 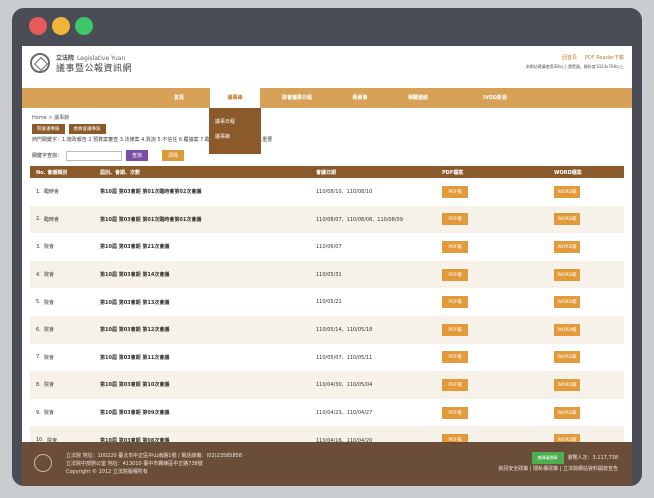 What do you see at coordinates (61, 247) in the screenshot?
I see `row-no-type: 3. 院會` at bounding box center [61, 247].